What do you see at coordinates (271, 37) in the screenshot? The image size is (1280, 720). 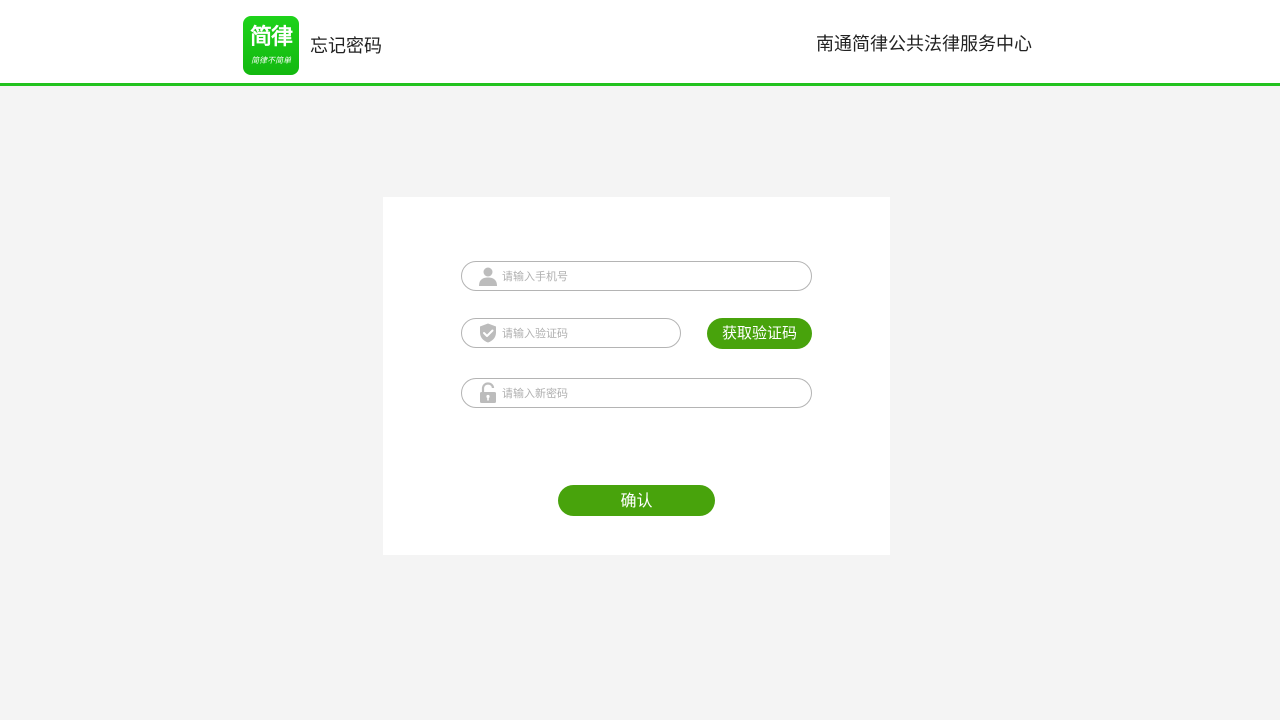 I see `logo-main-text: 简律` at bounding box center [271, 37].